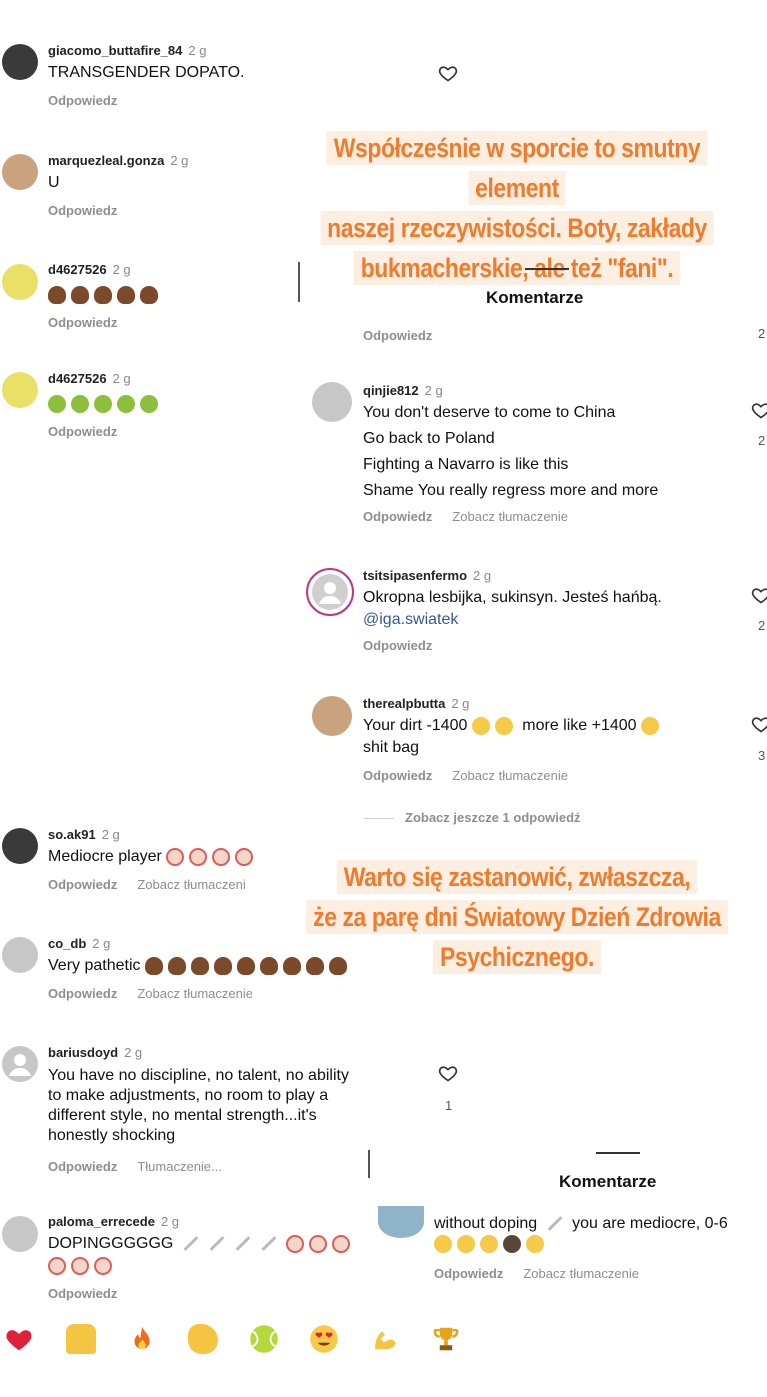  I want to click on reaction-bar, so click(383, 1342).